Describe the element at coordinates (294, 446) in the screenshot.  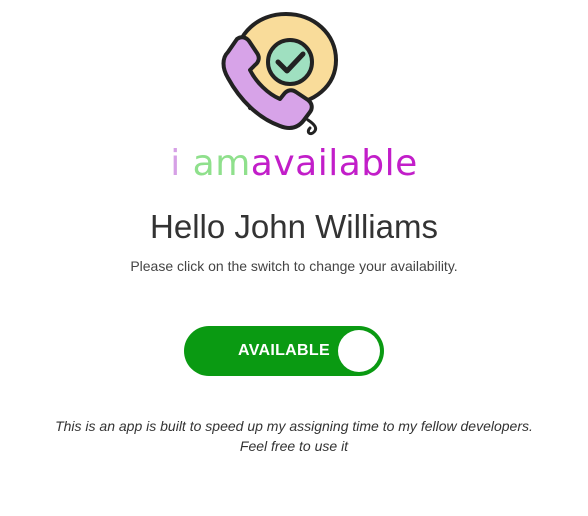
I see `footer-line-2: Feel free to use it` at that location.